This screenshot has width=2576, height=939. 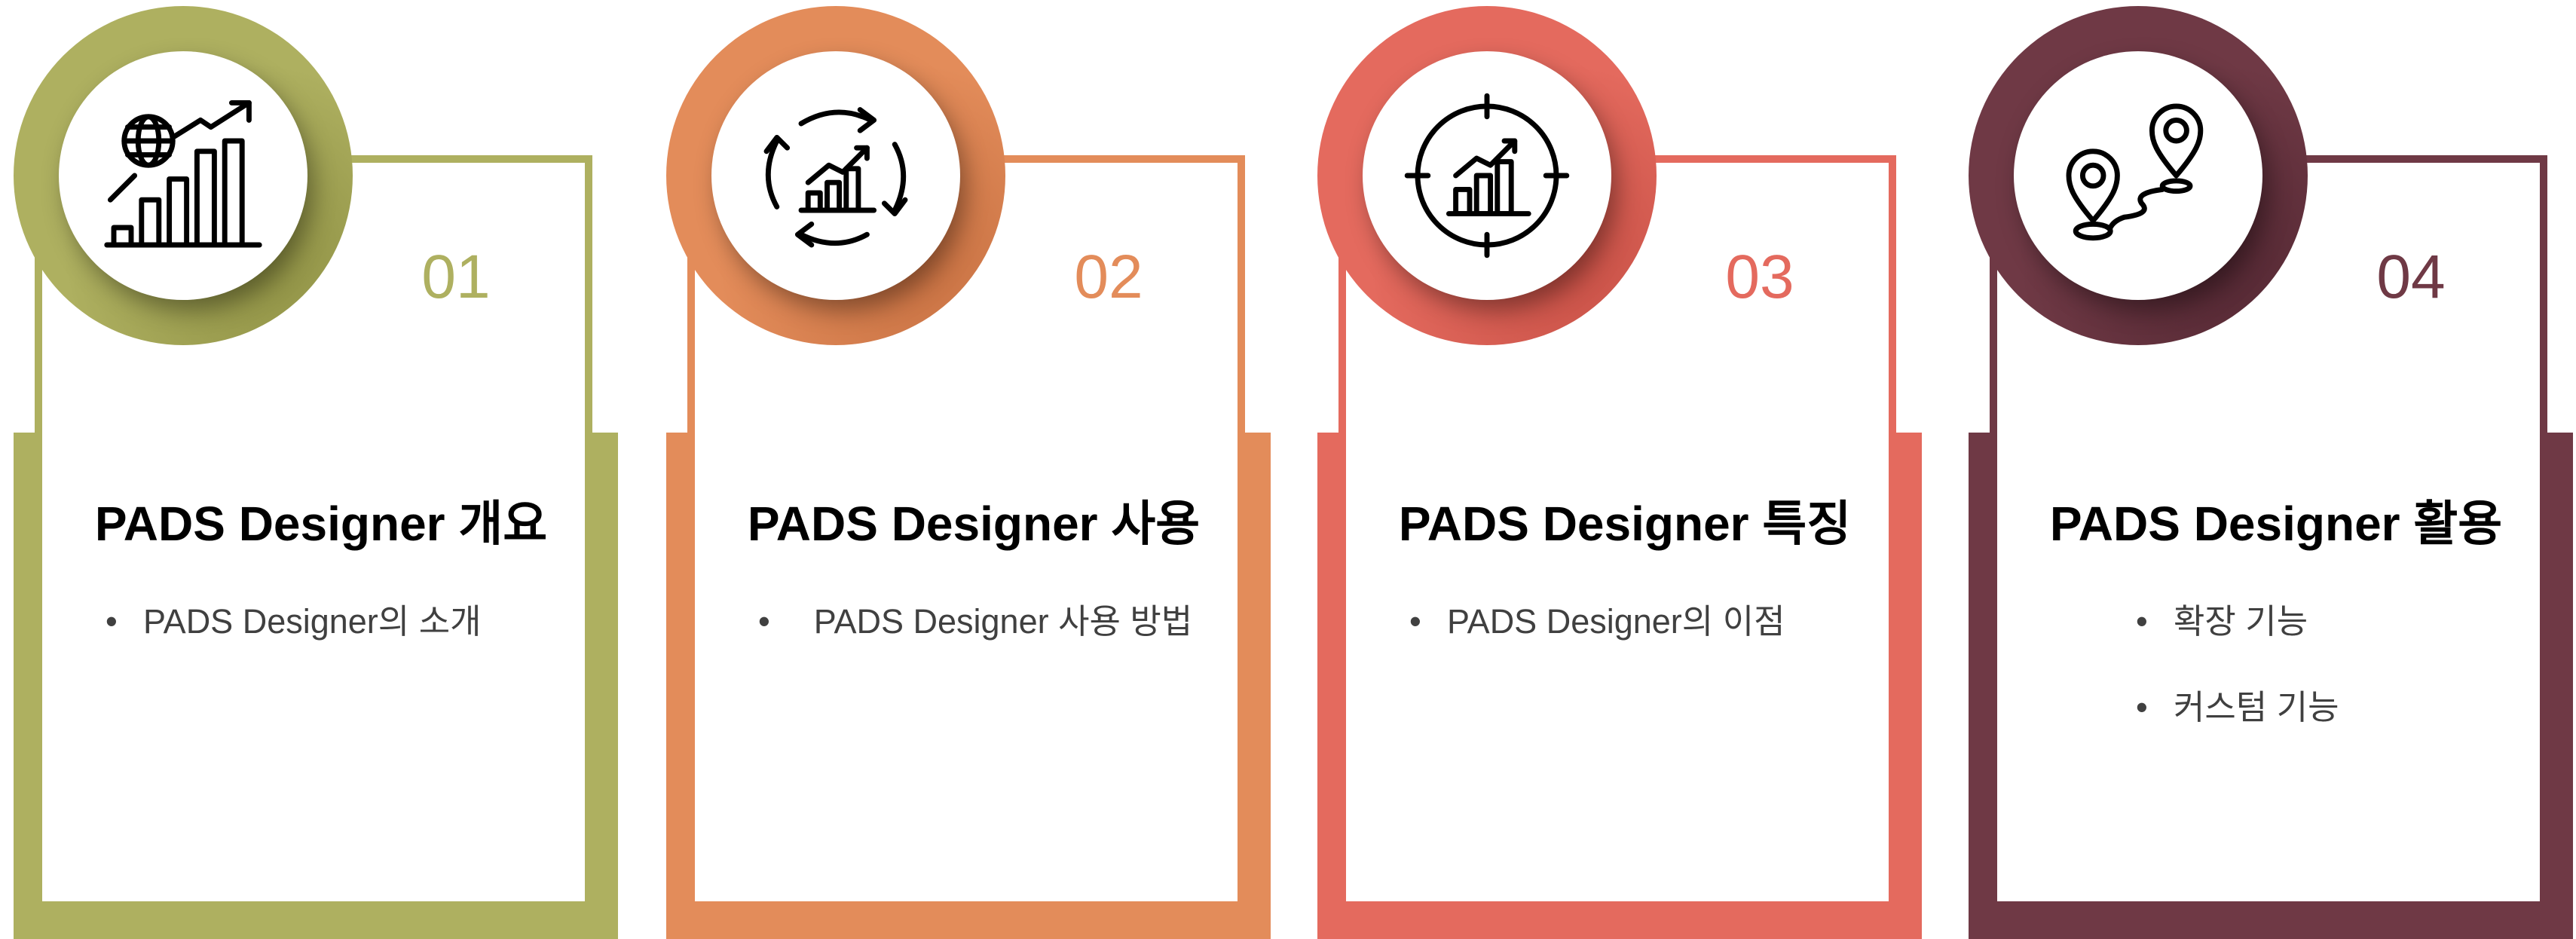 What do you see at coordinates (1625, 524) in the screenshot?
I see `card-title: PADS Designer 특징` at bounding box center [1625, 524].